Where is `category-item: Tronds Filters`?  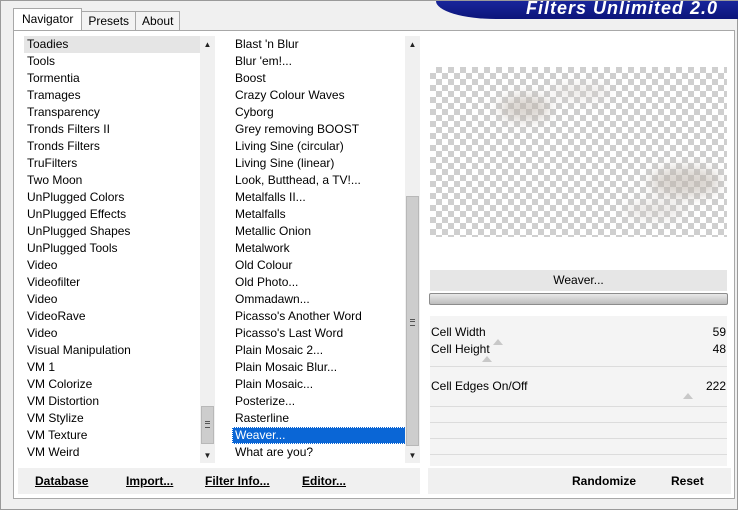 category-item: Tronds Filters is located at coordinates (112, 146).